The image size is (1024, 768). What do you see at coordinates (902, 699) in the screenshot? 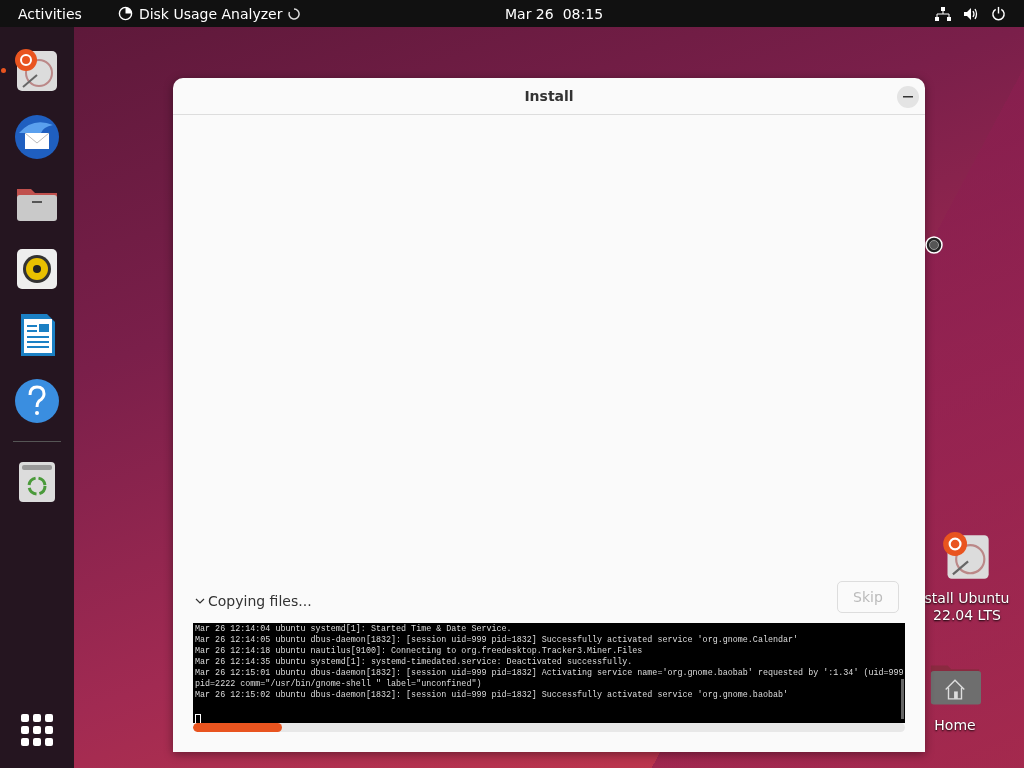
I see `scrollbar` at bounding box center [902, 699].